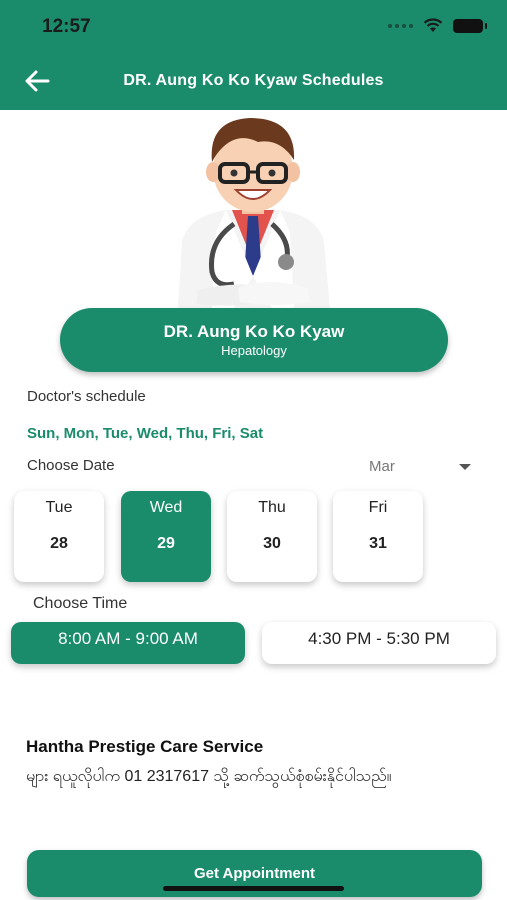 The width and height of the screenshot is (507, 900). Describe the element at coordinates (378, 543) in the screenshot. I see `date-number: 31` at that location.